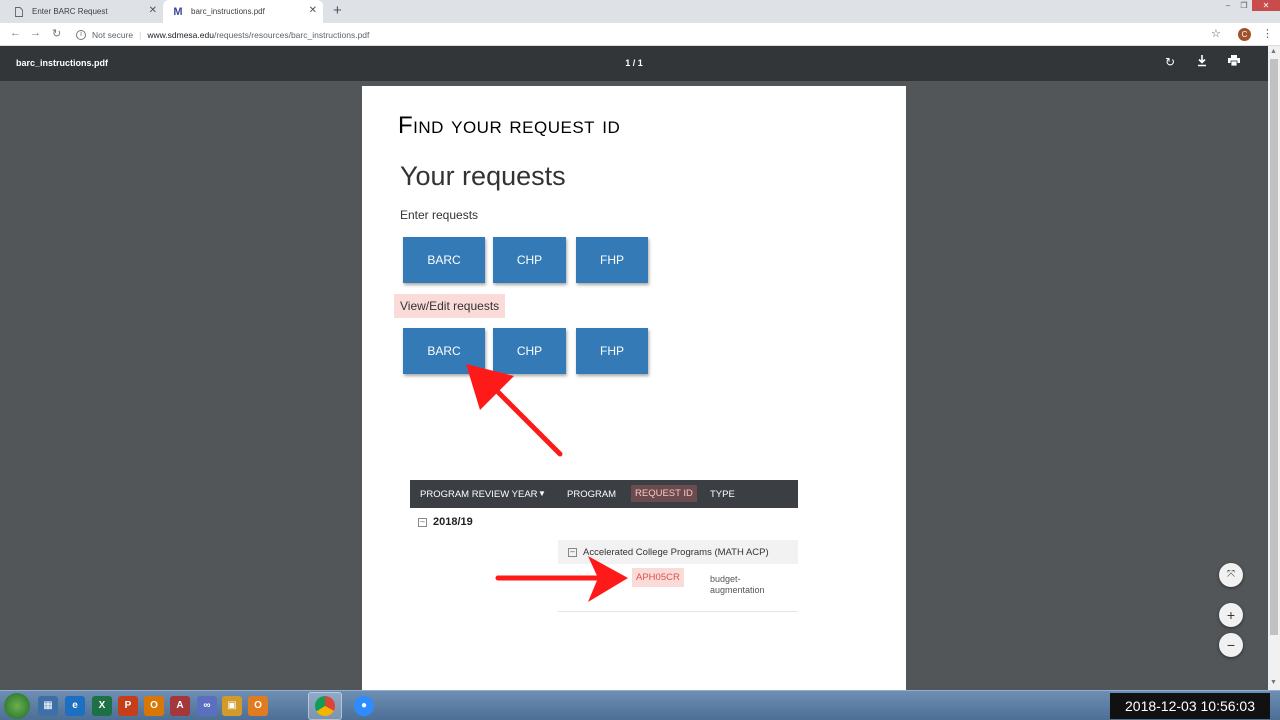 The height and width of the screenshot is (720, 1280). I want to click on vertical-scrollbar: ▲ ▼, so click(1274, 368).